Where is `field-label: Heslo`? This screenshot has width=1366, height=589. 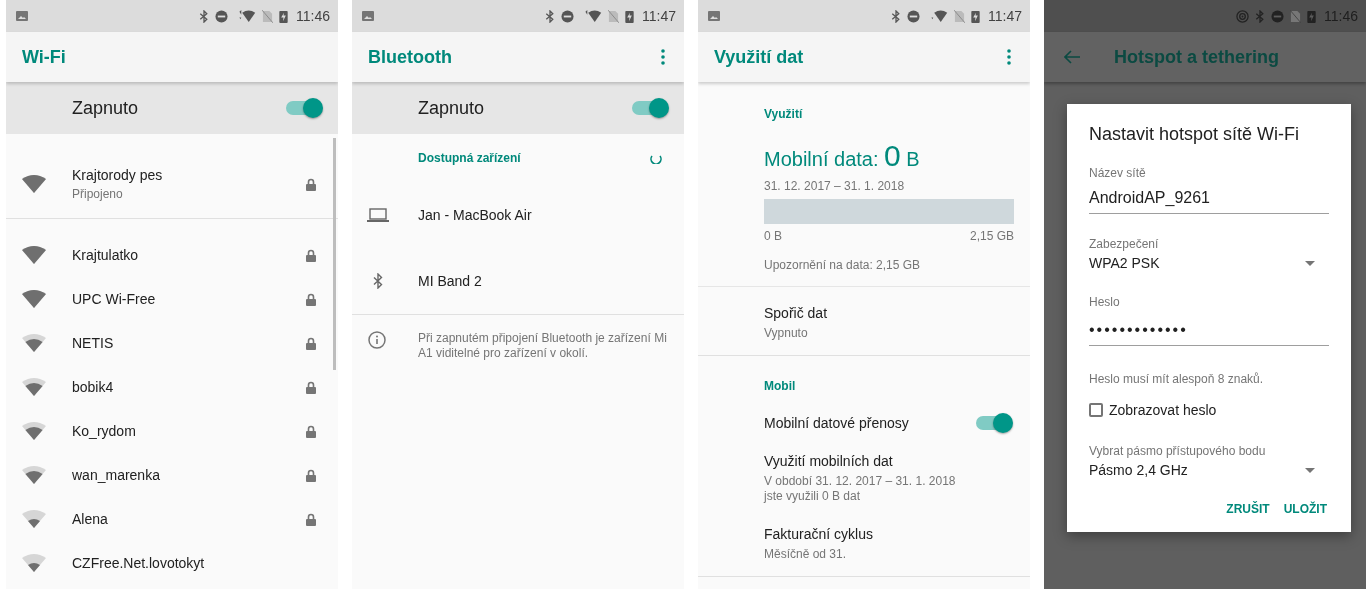
field-label: Heslo is located at coordinates (1105, 302).